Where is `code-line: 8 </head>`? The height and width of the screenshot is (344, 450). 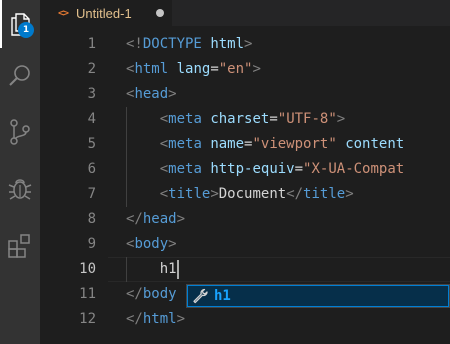 code-line: 8 </head> is located at coordinates (245, 219).